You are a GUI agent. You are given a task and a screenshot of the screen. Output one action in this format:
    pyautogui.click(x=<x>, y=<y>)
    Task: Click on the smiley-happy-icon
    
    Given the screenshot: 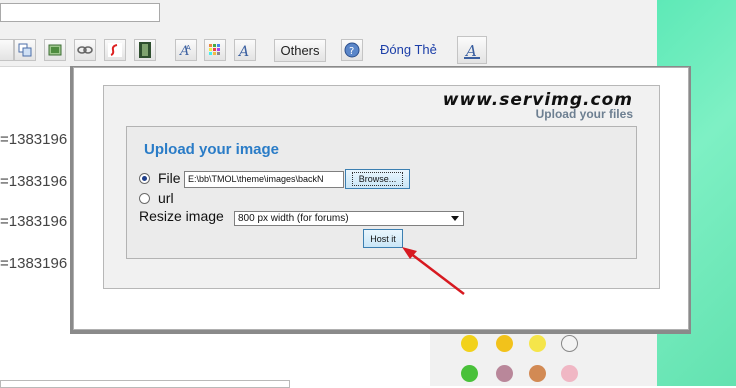 What is the action you would take?
    pyautogui.click(x=469, y=343)
    